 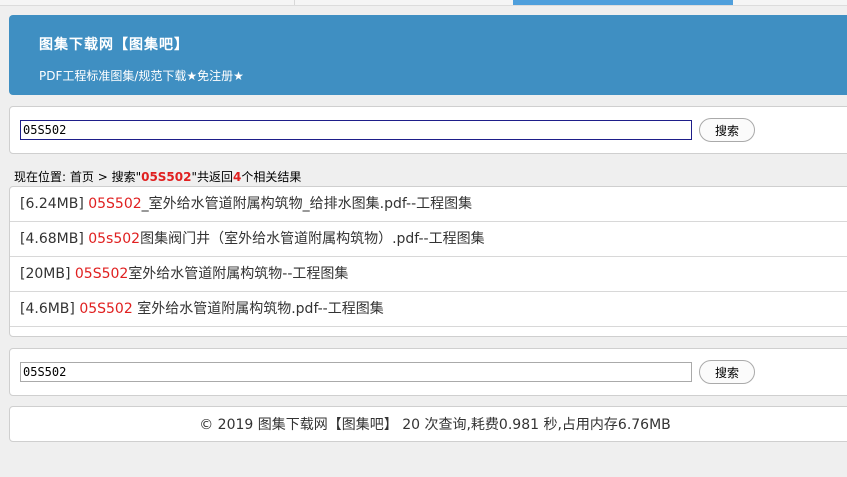 What do you see at coordinates (258, 309) in the screenshot?
I see `result-title: 室外给水管道附属构筑物.pdf--工程图集` at bounding box center [258, 309].